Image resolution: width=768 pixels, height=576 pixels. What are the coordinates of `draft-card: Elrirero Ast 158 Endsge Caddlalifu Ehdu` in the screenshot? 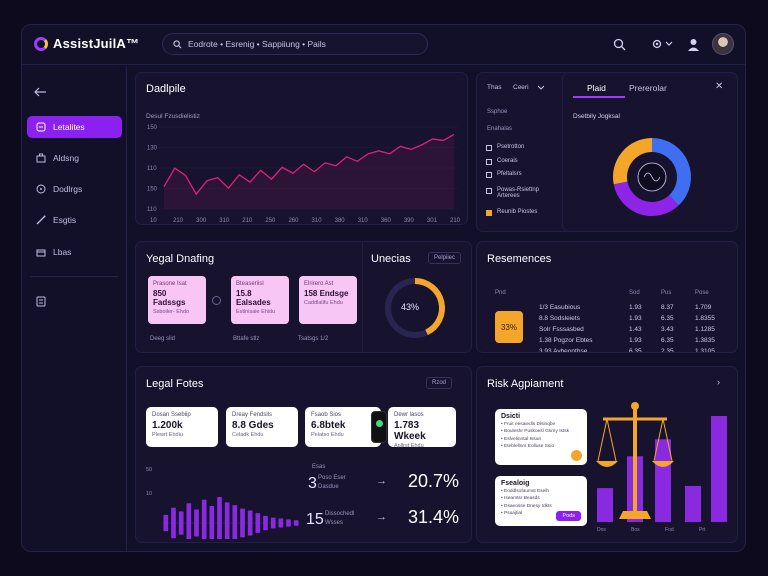 It's located at (328, 300).